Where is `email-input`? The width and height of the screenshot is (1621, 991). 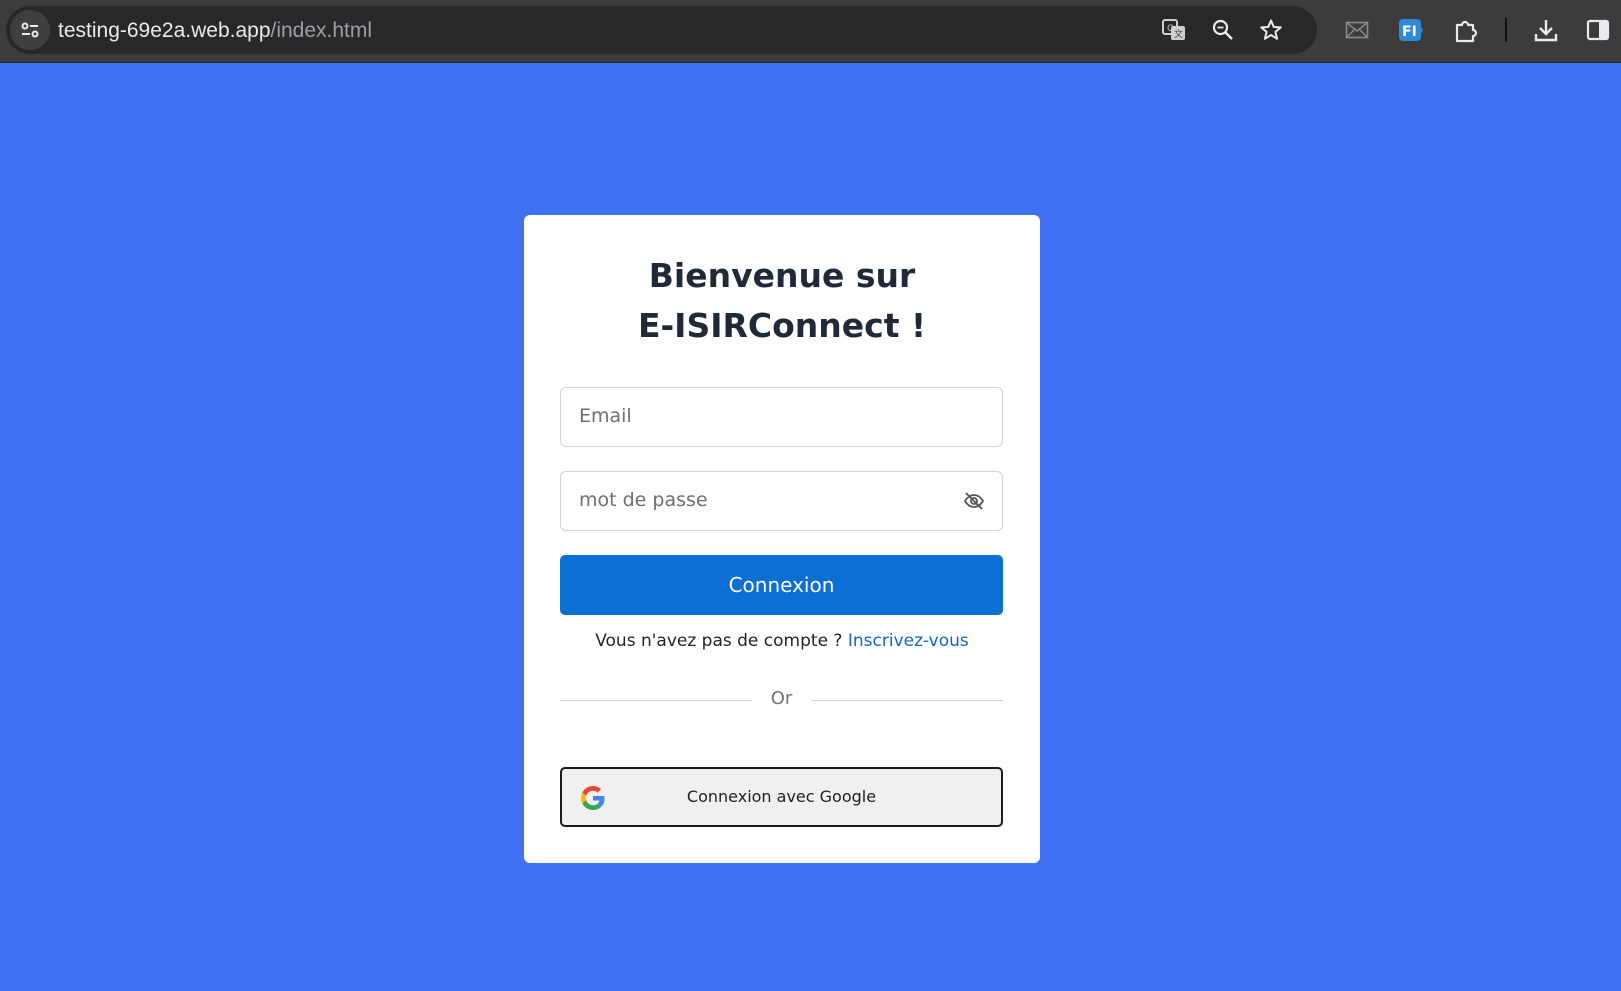
email-input is located at coordinates (760, 416).